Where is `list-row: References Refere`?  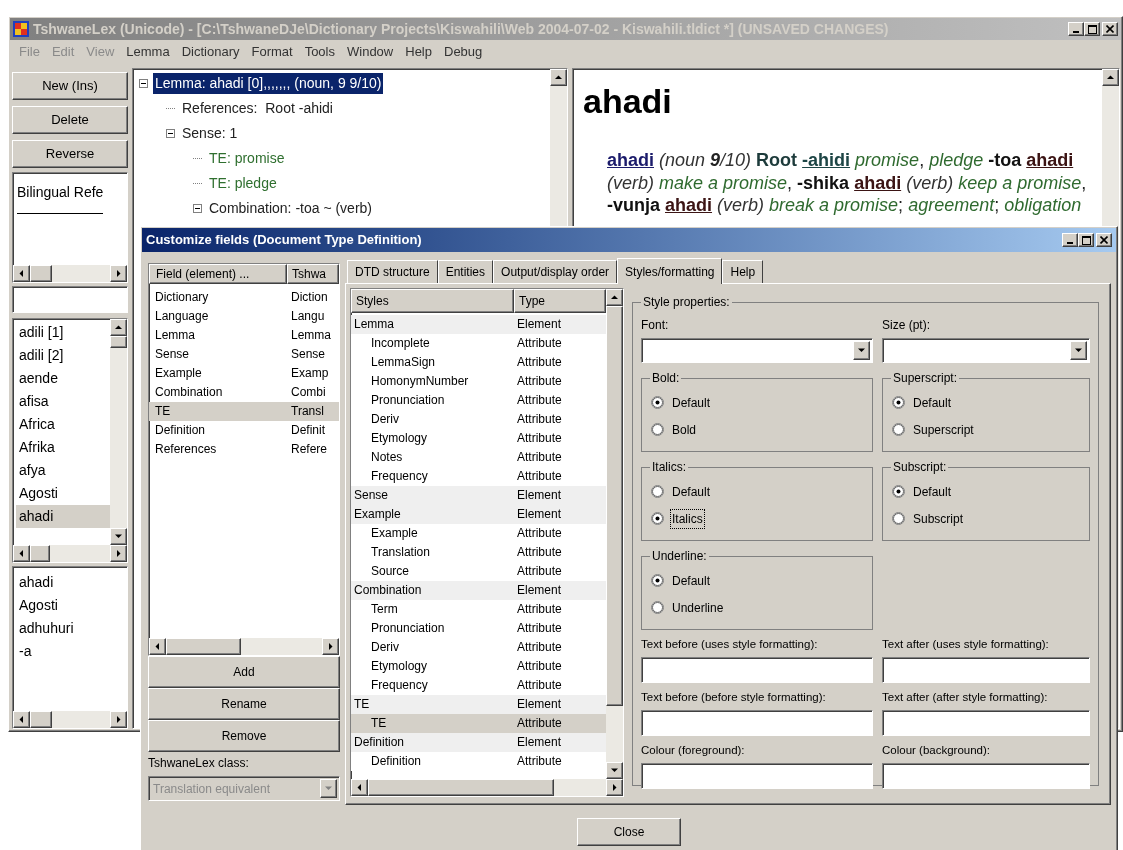 list-row: References Refere is located at coordinates (244, 449).